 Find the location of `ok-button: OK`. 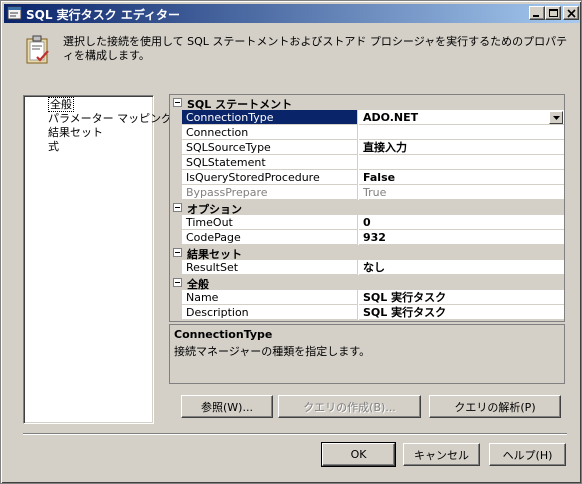

ok-button: OK is located at coordinates (358, 454).